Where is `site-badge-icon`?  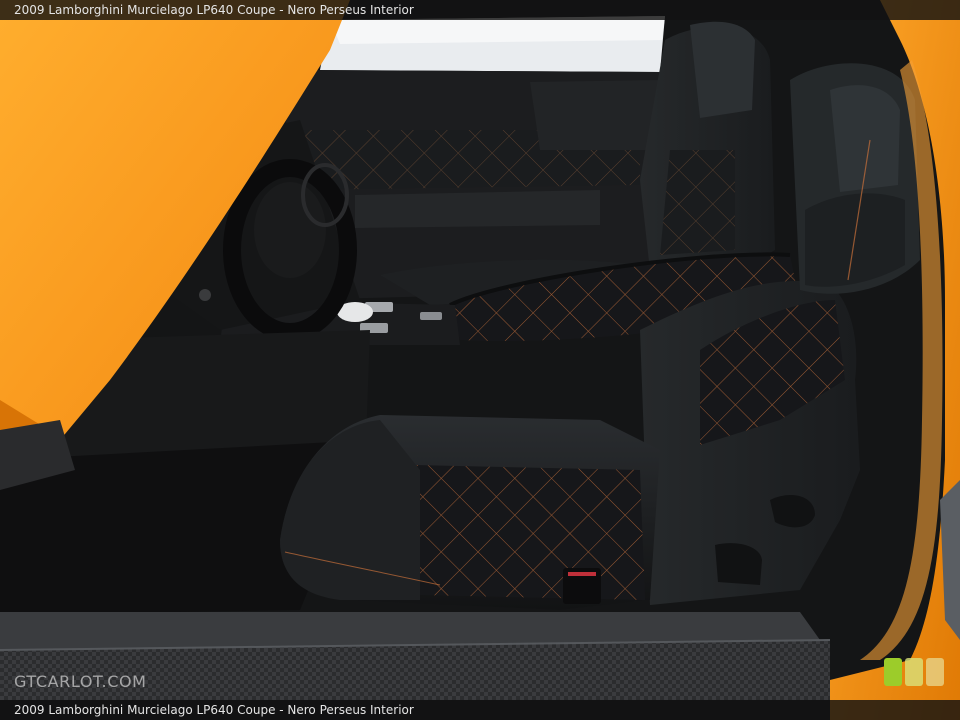
site-badge-icon is located at coordinates (916, 673).